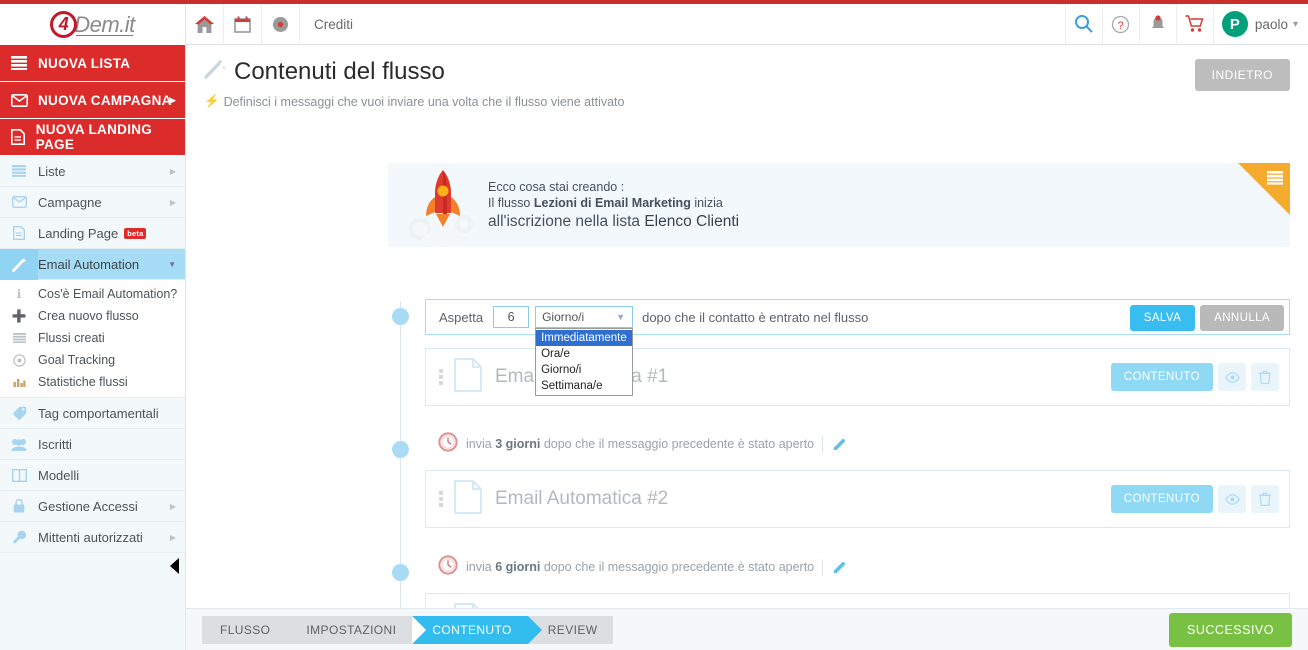  I want to click on sidebar-collapse-toggle, so click(174, 566).